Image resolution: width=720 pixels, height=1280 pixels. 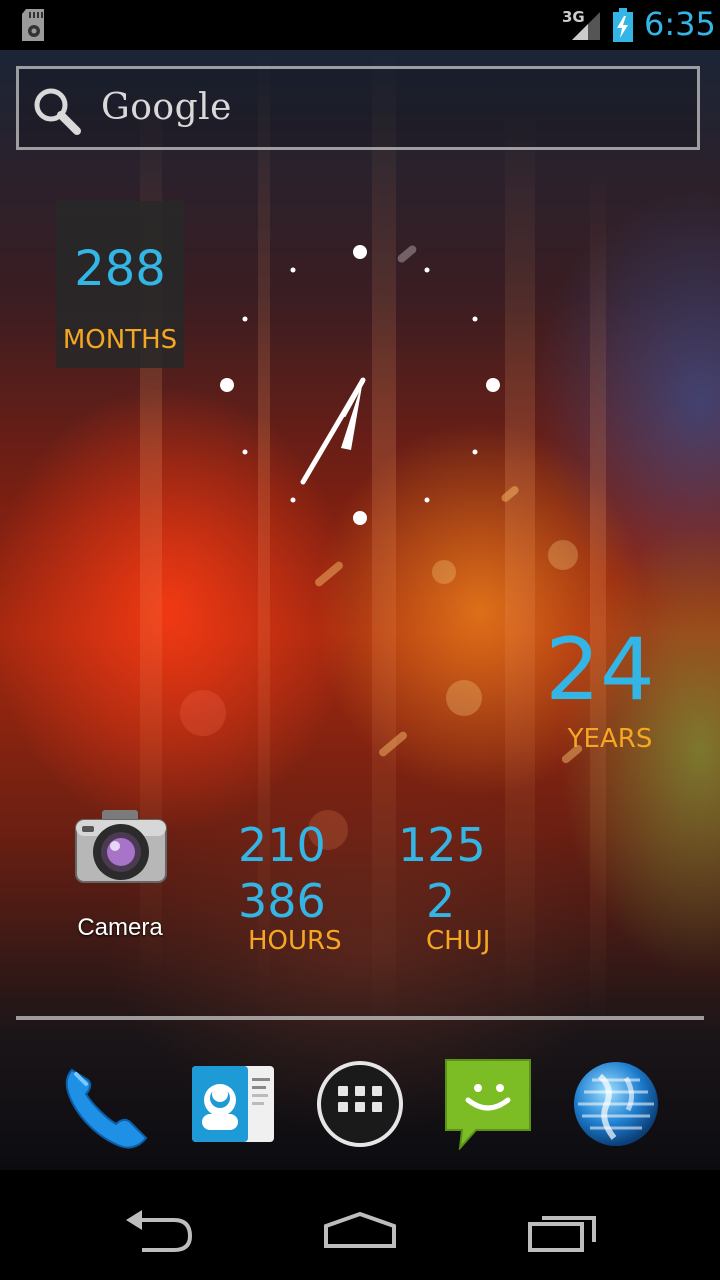 I want to click on camera-app-shortcut: Camera, so click(x=120, y=875).